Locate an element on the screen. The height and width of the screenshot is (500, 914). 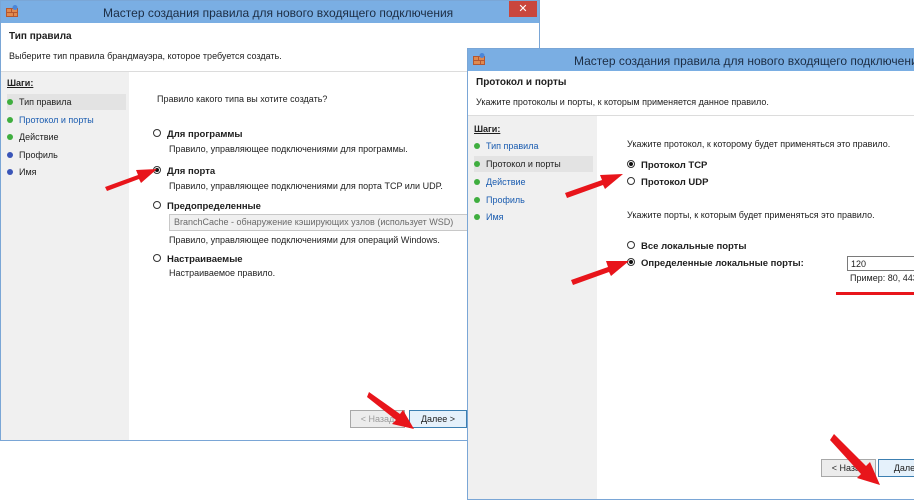
option-desc: Настраиваемое правило. is located at coordinates (222, 273).